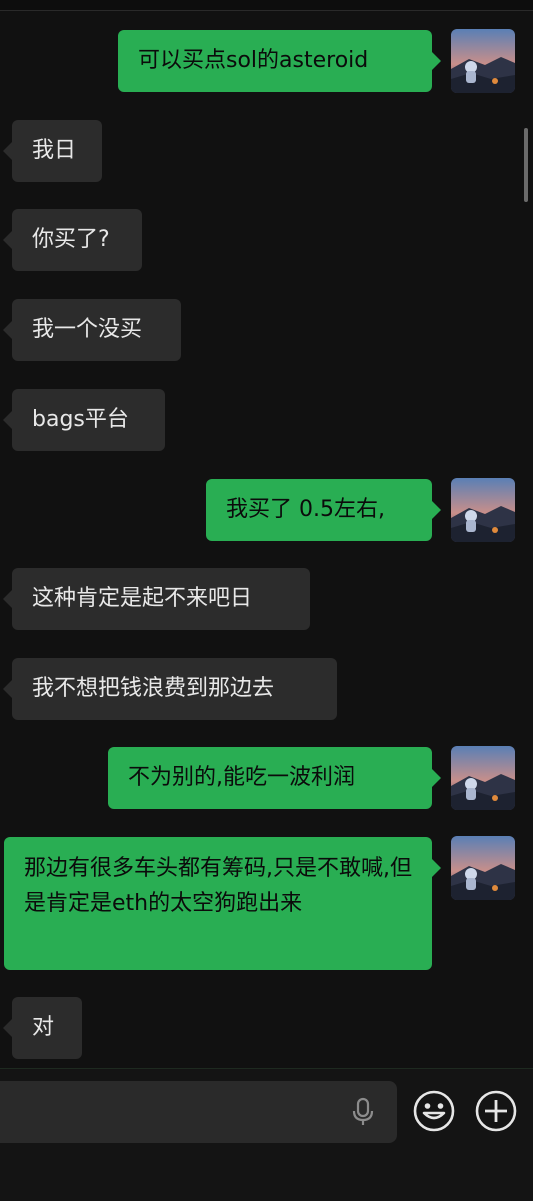 The width and height of the screenshot is (533, 1201). I want to click on message-bubble-incoming: 这种肯定是起不来吧日, so click(156, 599).